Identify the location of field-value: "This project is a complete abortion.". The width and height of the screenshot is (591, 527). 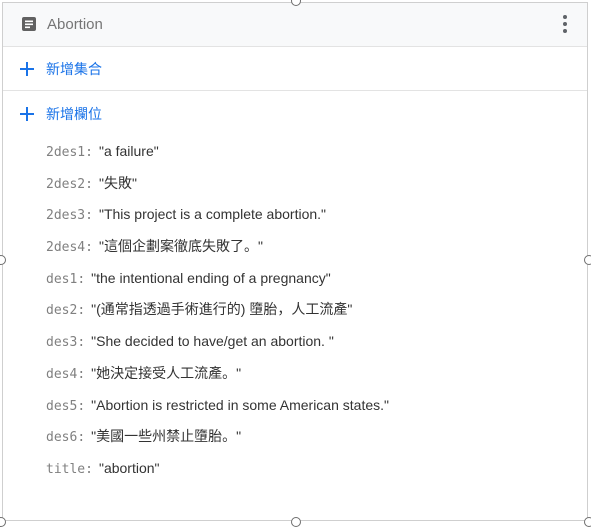
(212, 214).